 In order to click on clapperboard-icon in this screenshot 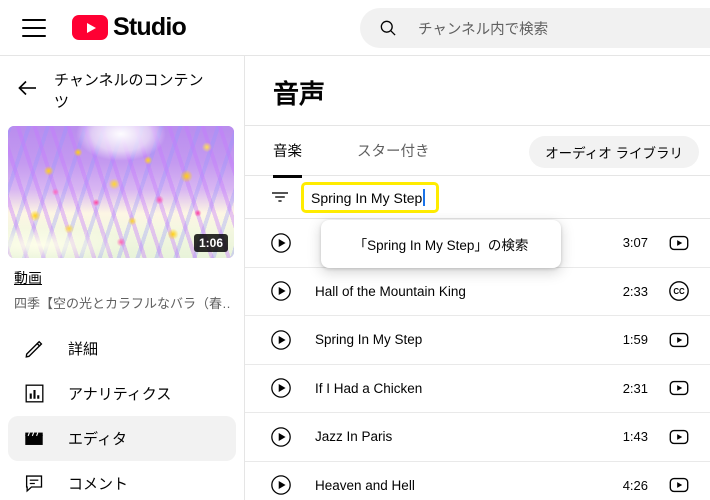, I will do `click(34, 439)`.